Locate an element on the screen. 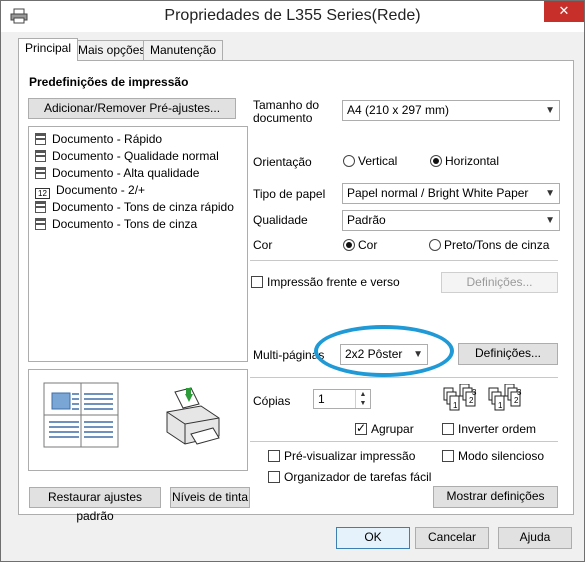 Image resolution: width=585 pixels, height=562 pixels. color-label: Cor is located at coordinates (263, 245).